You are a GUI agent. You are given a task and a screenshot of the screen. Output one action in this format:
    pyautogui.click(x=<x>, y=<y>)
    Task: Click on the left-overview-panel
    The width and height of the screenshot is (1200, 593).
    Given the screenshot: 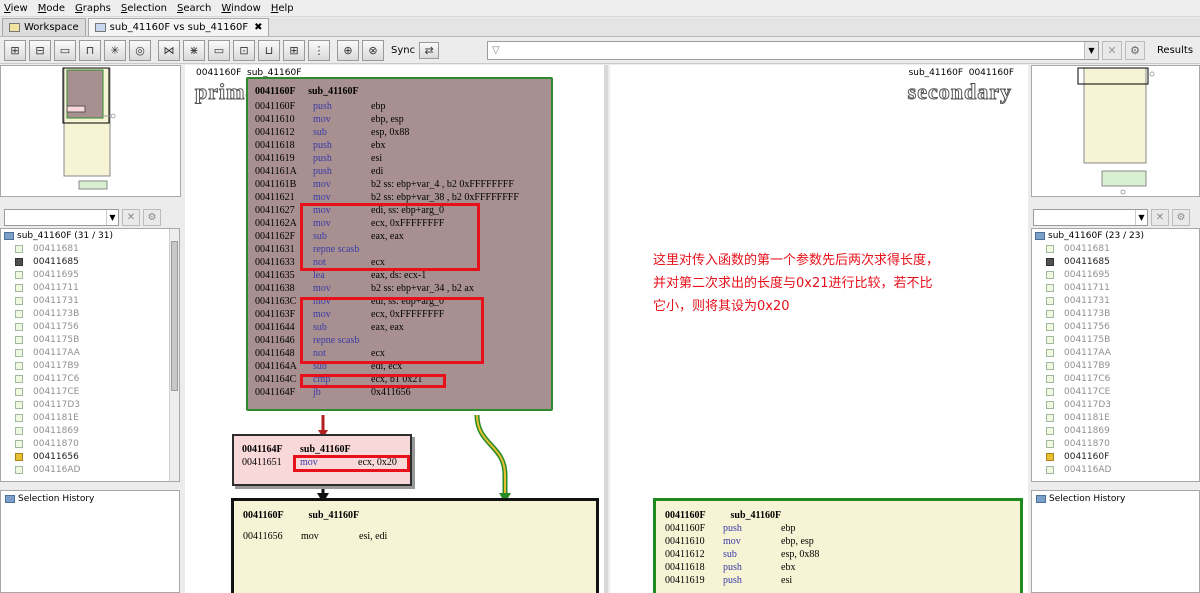 What is the action you would take?
    pyautogui.click(x=90, y=131)
    